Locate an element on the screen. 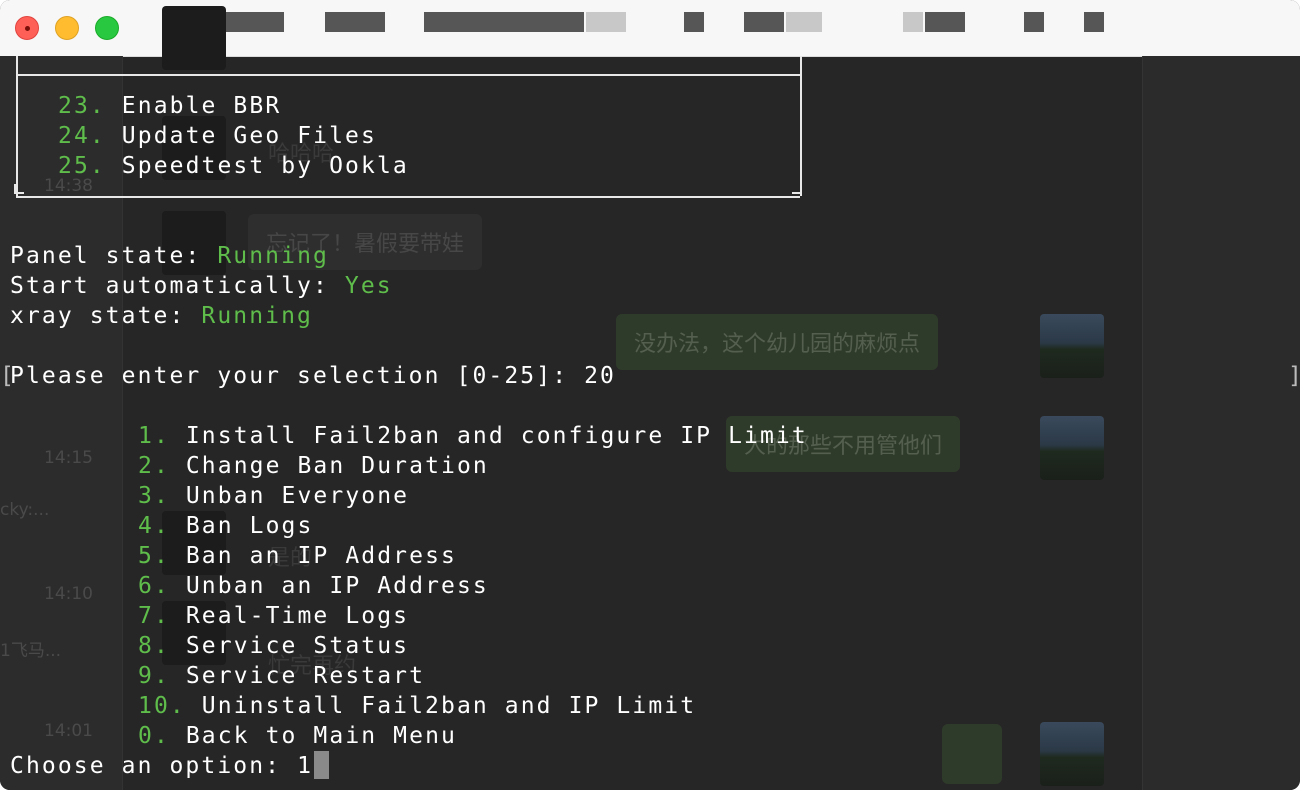  submenu-label: Real-Time Logs is located at coordinates (297, 616).